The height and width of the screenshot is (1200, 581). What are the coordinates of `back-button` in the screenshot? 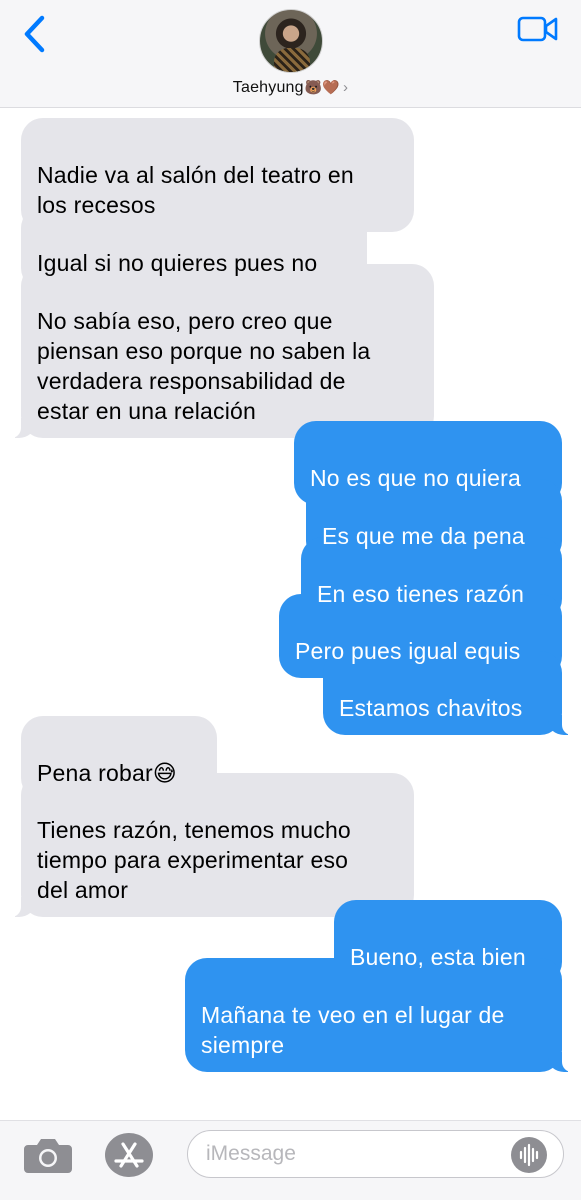 It's located at (35, 34).